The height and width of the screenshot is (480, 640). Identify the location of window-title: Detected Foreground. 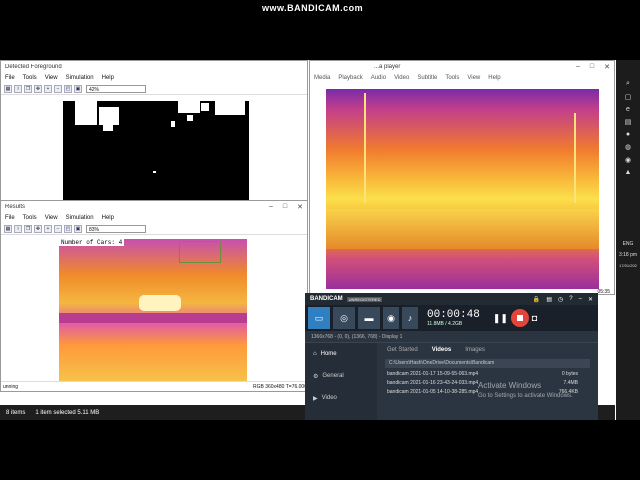
(33, 67).